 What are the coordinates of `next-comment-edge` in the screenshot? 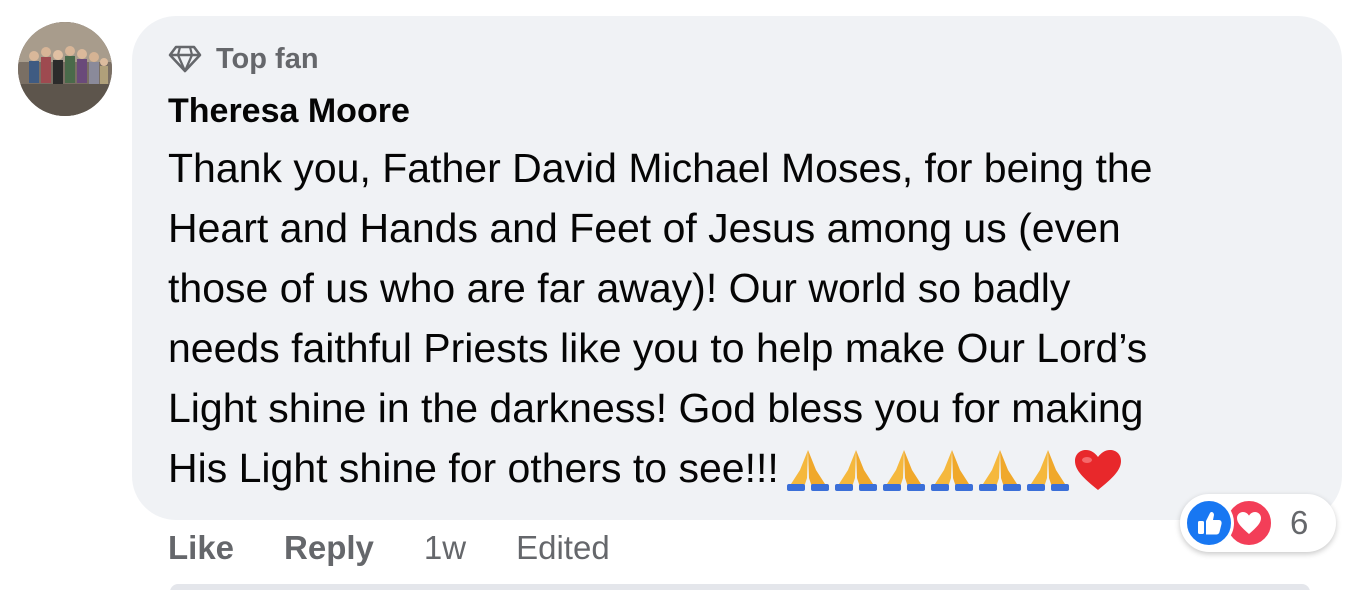 It's located at (740, 587).